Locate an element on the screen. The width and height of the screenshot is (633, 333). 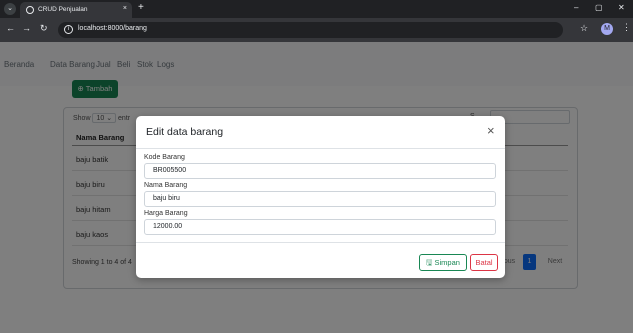
modal-header: Edit data barang × is located at coordinates (320, 132).